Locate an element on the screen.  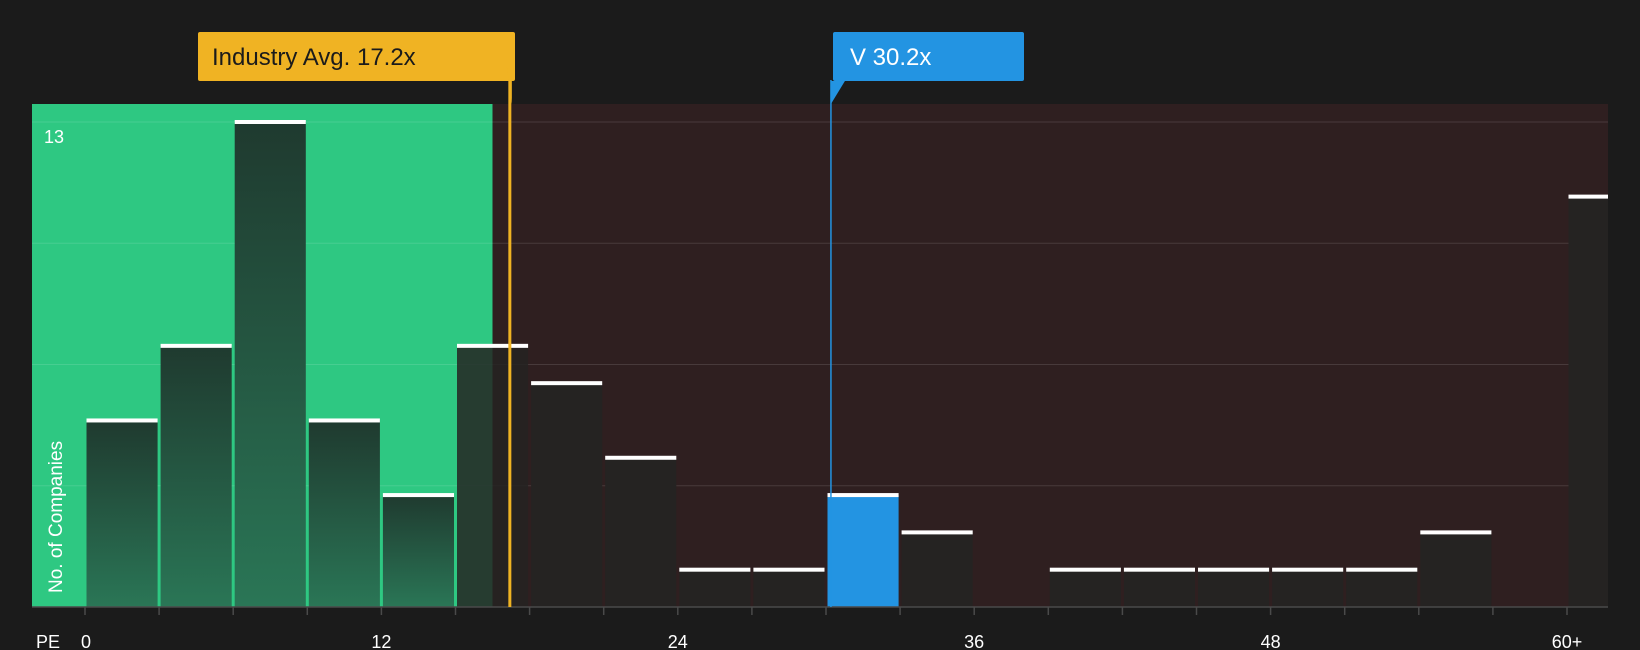
x-axis-title: PE is located at coordinates (48, 641).